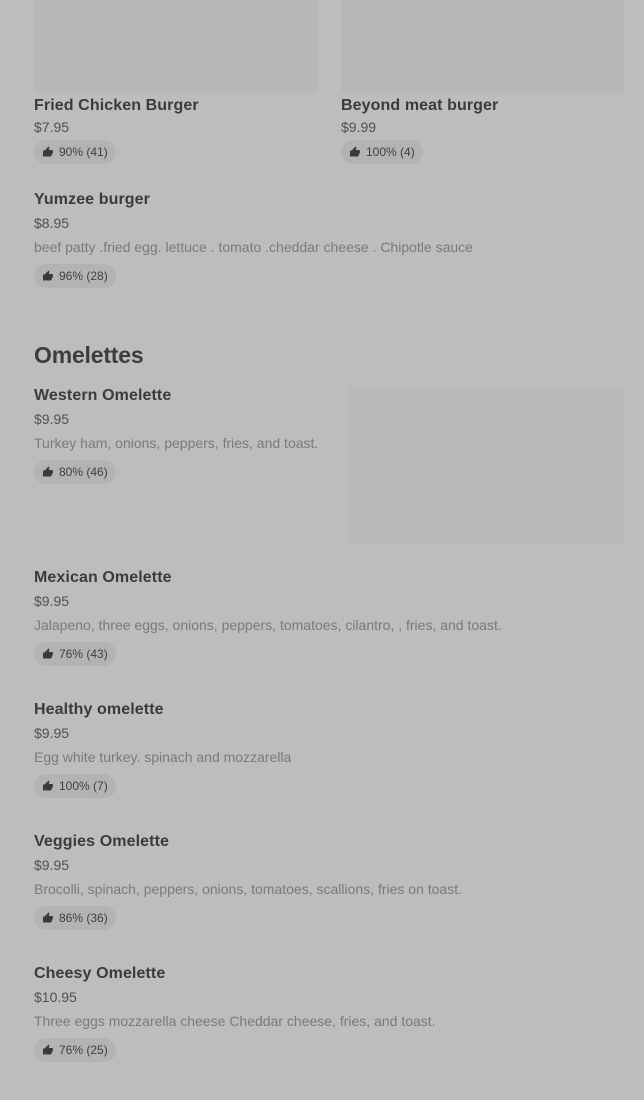 This screenshot has height=1100, width=644. What do you see at coordinates (390, 152) in the screenshot?
I see `rating-text: 100% (4)` at bounding box center [390, 152].